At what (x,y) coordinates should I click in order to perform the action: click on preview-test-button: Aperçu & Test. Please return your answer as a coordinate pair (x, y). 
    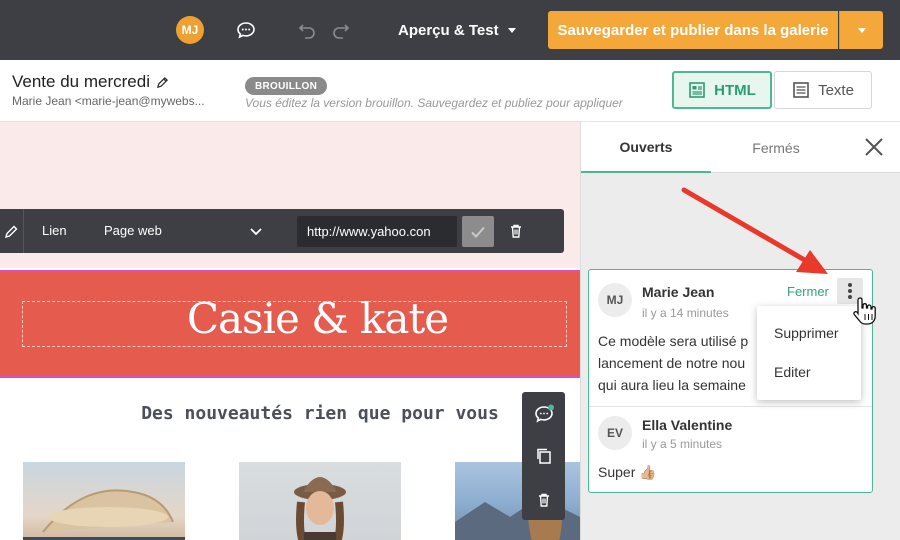
    Looking at the image, I should click on (457, 30).